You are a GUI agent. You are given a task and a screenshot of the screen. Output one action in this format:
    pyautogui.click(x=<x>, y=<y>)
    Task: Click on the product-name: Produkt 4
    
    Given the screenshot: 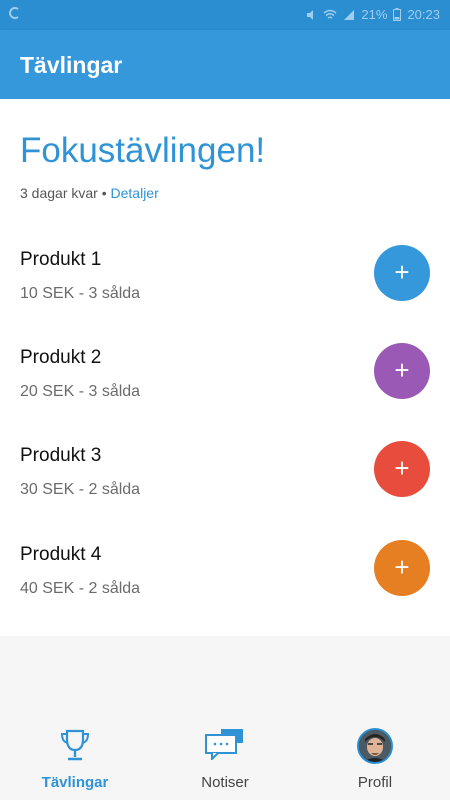 What is the action you would take?
    pyautogui.click(x=61, y=554)
    